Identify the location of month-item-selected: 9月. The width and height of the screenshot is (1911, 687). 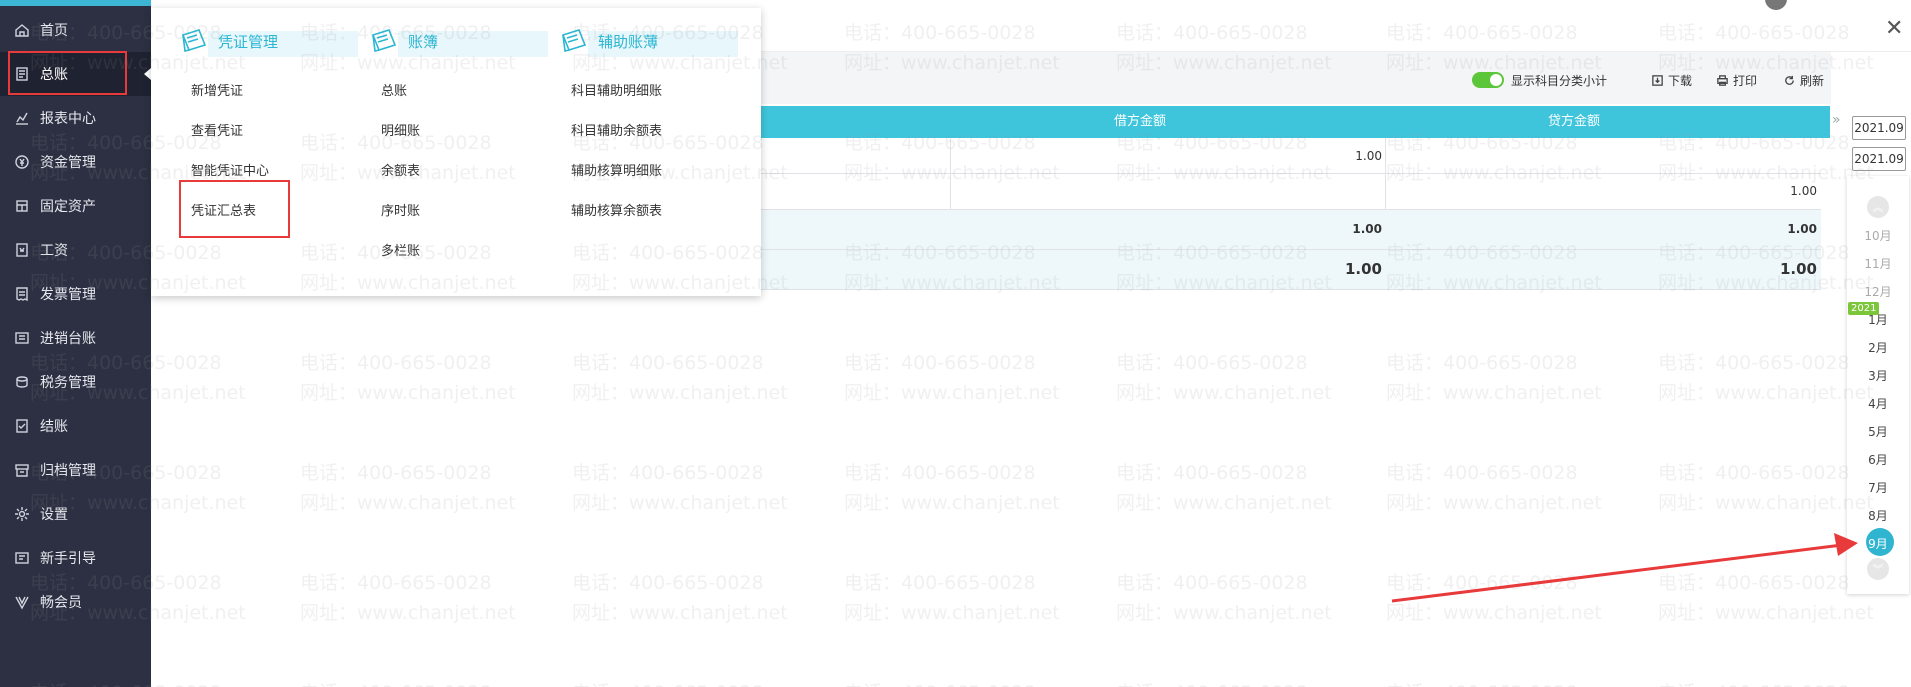
(1878, 543).